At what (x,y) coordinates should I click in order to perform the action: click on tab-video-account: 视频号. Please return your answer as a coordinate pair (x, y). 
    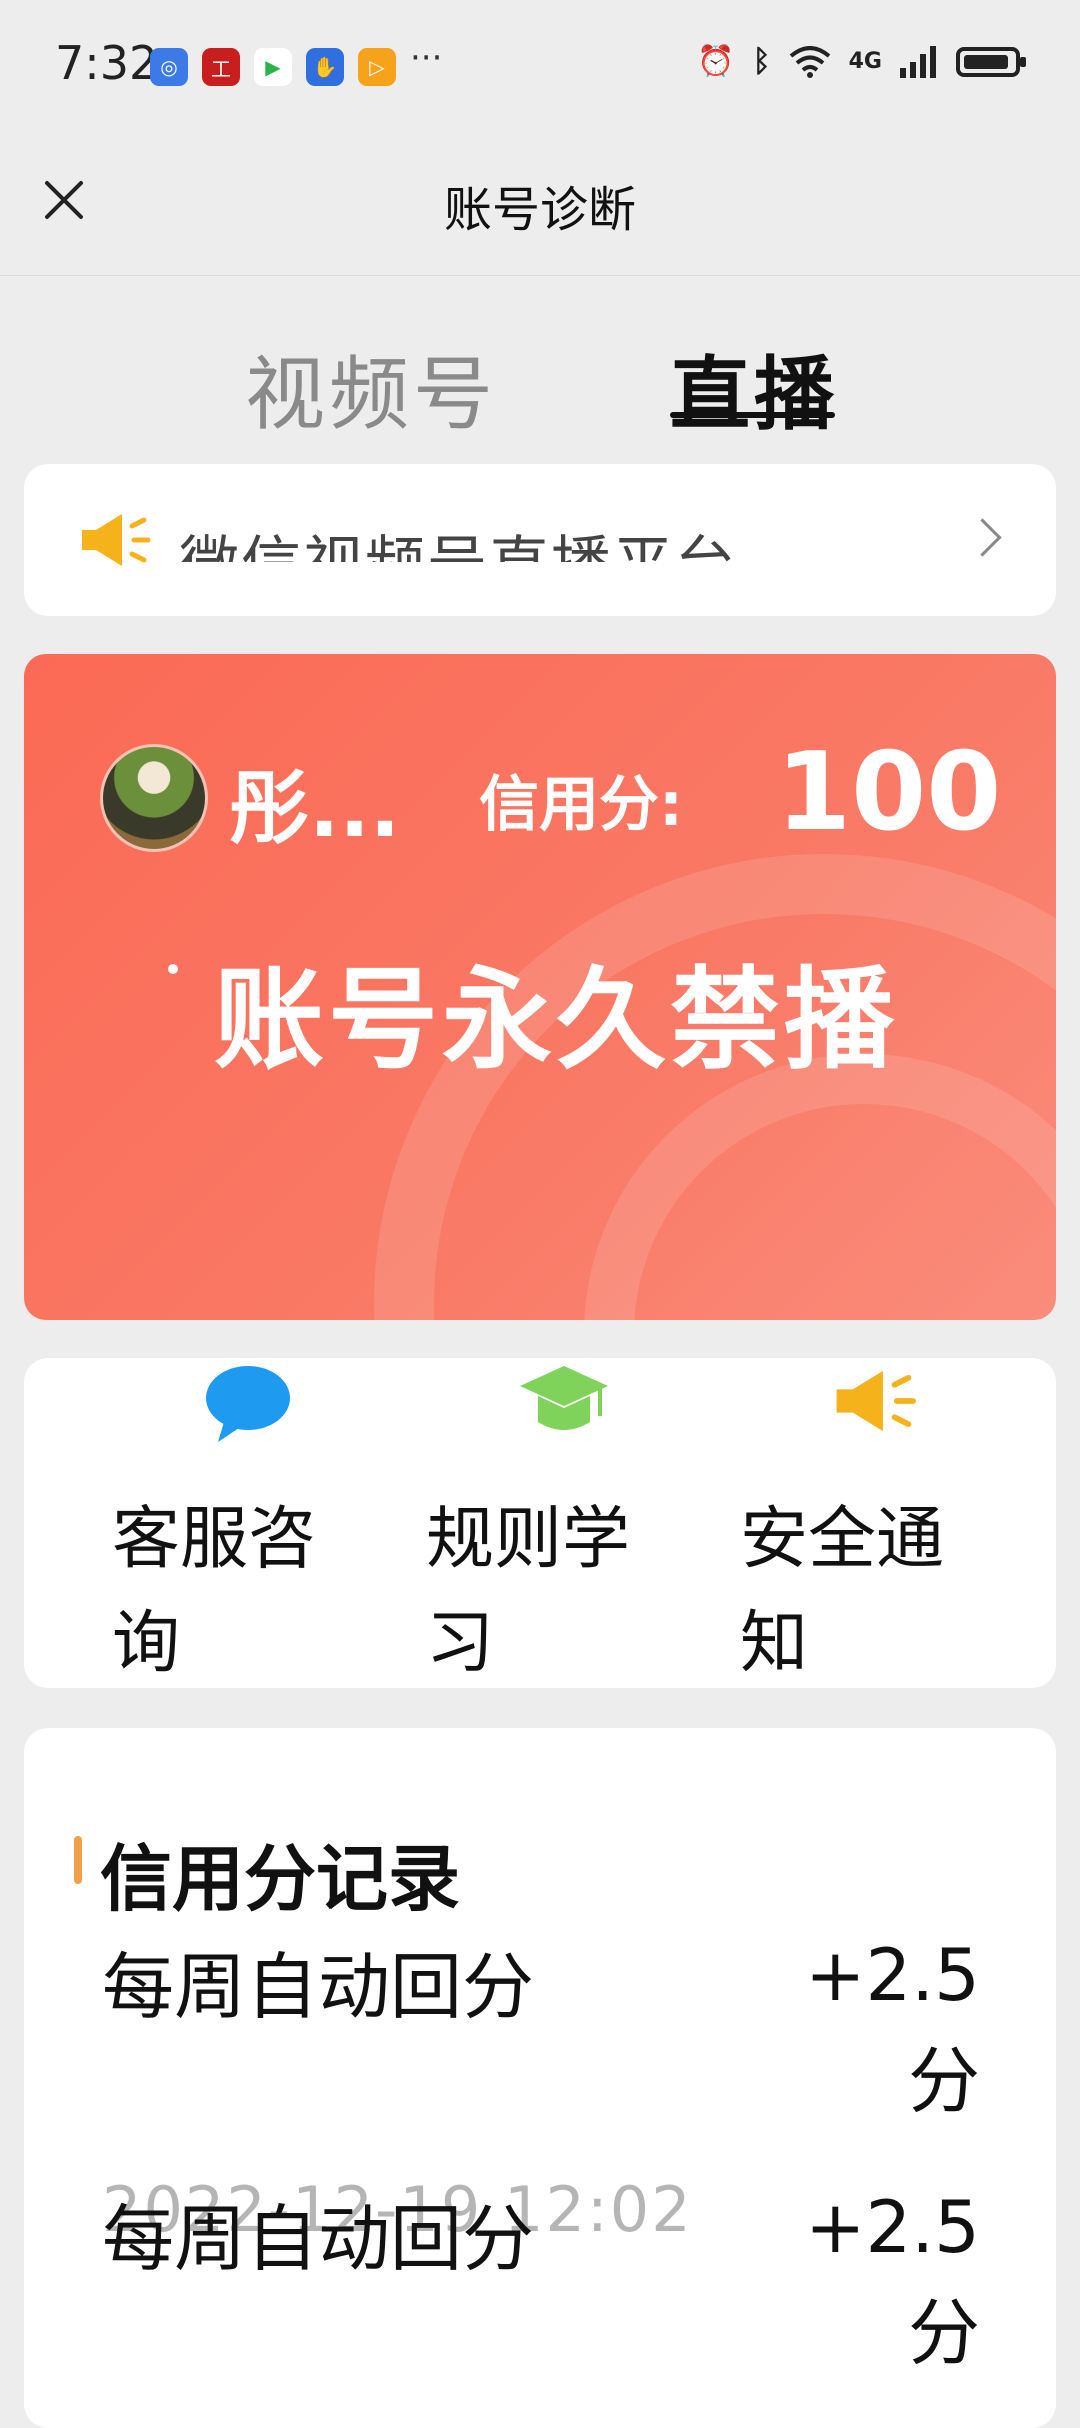
    Looking at the image, I should click on (371, 388).